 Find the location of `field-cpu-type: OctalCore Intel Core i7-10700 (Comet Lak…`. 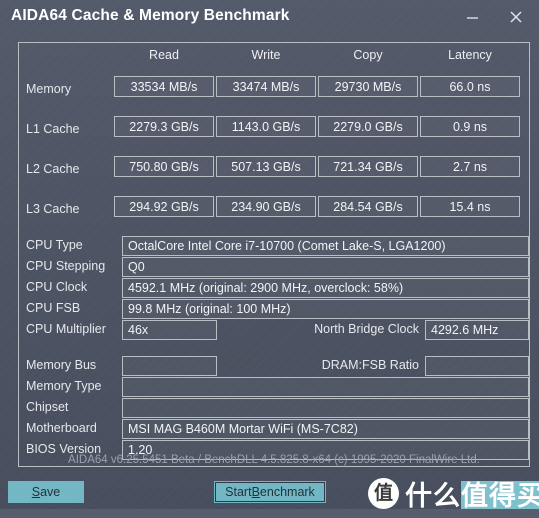

field-cpu-type: OctalCore Intel Core i7-10700 (Comet Lak… is located at coordinates (325, 246).